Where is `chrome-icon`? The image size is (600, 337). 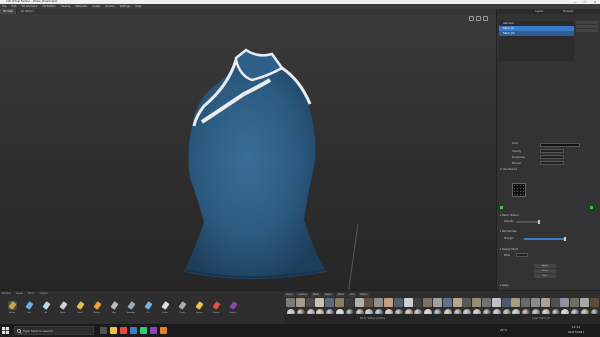
chrome-icon is located at coordinates (123, 330).